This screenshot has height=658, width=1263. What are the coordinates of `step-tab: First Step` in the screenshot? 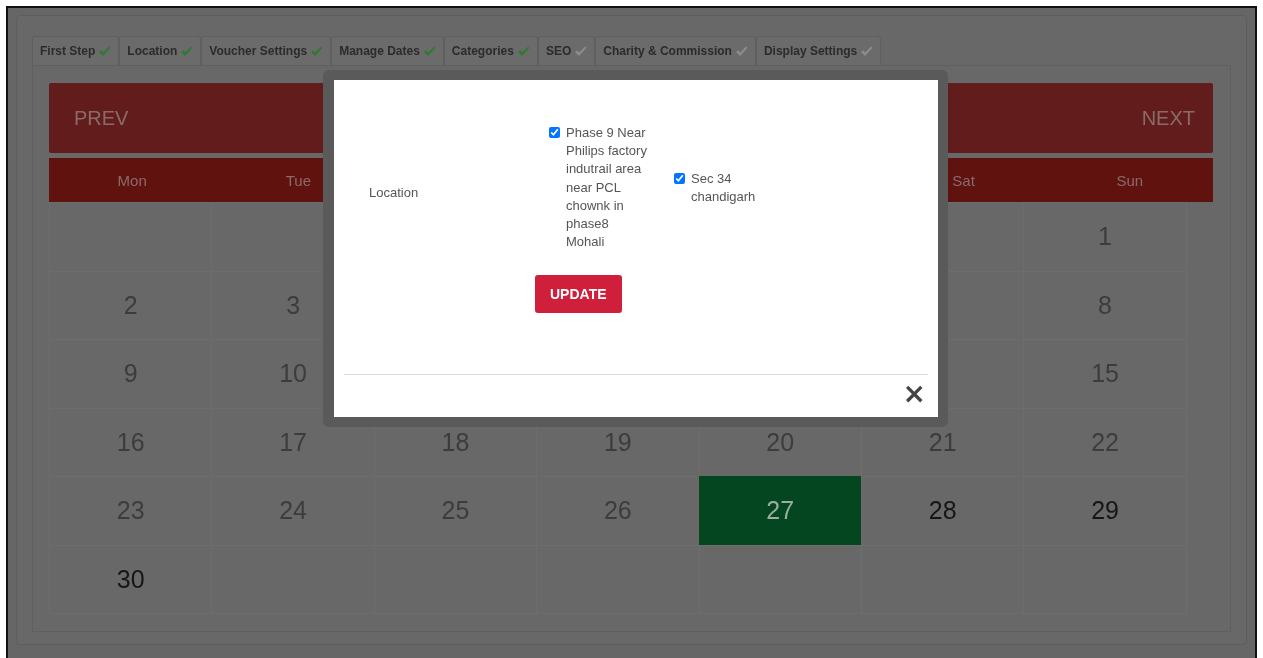 It's located at (76, 50).